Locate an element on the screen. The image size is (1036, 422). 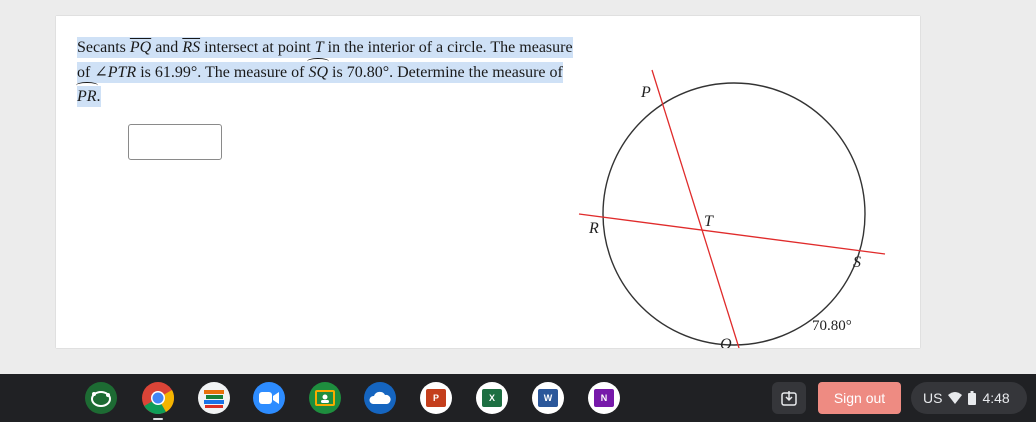
onenote-glyph: N is located at coordinates (604, 398).